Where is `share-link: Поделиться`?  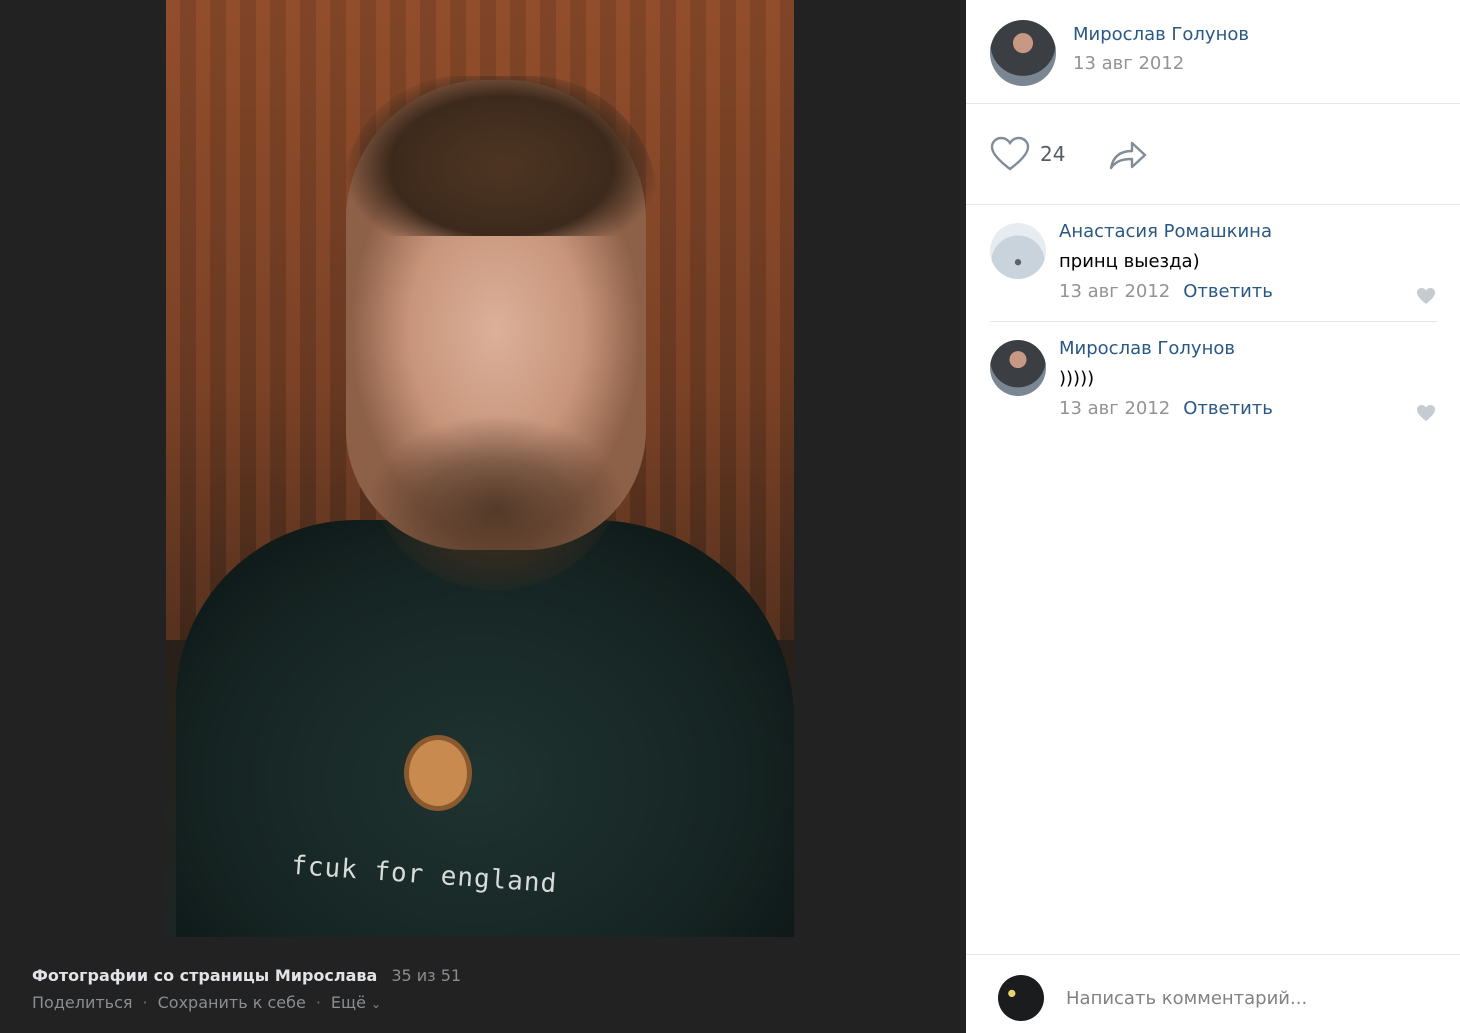 share-link: Поделиться is located at coordinates (82, 1002).